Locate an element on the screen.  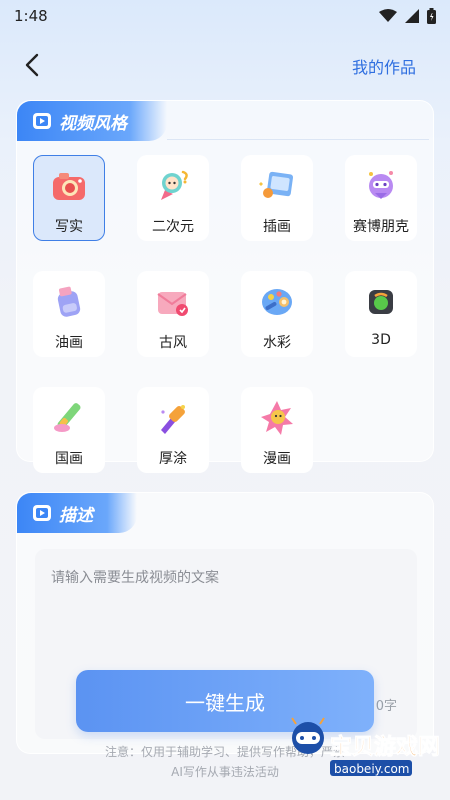
style-option-chinese-painting: 国画 is located at coordinates (69, 430).